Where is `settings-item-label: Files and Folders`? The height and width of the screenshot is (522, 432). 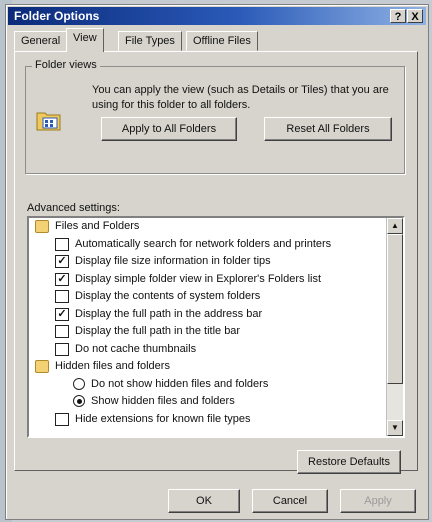
settings-item-label: Files and Folders is located at coordinates (97, 226).